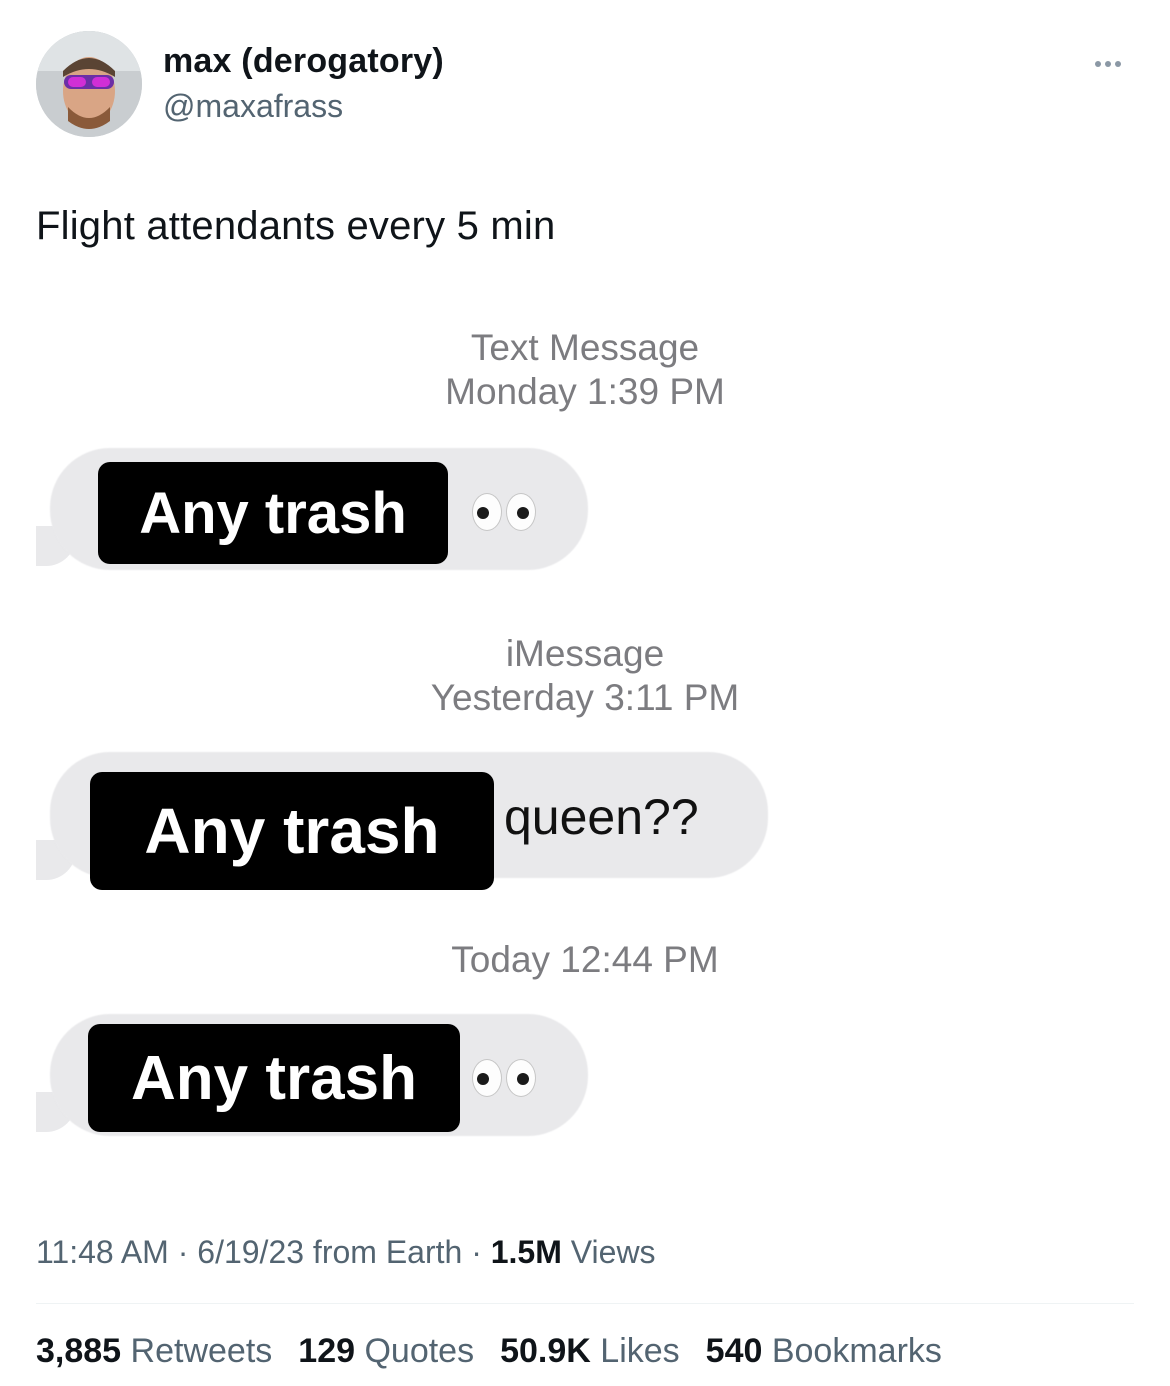 This screenshot has height=1386, width=1170. I want to click on message-timestamp-type: Text Message, so click(585, 347).